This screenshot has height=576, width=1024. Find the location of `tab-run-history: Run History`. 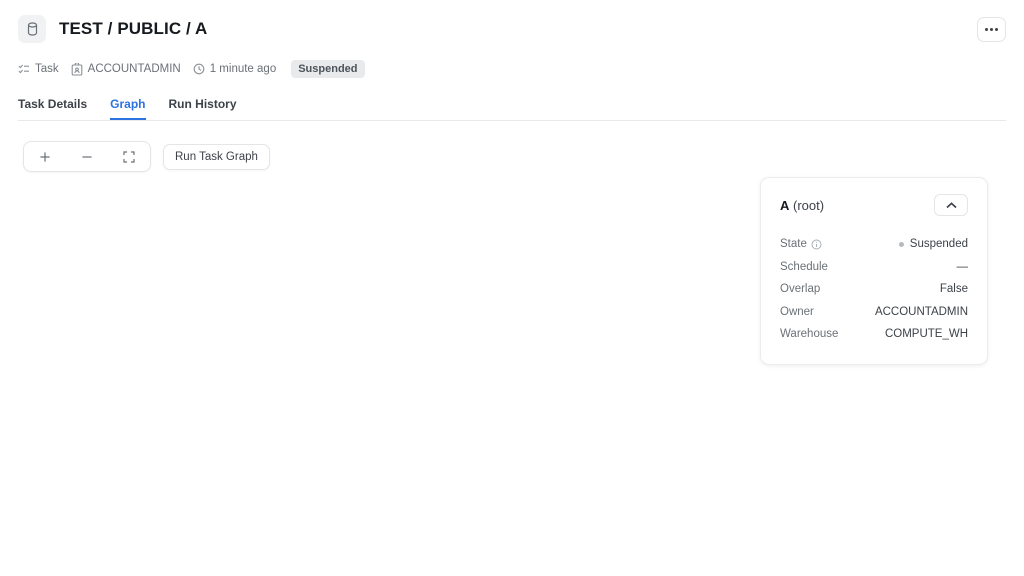

tab-run-history: Run History is located at coordinates (203, 108).